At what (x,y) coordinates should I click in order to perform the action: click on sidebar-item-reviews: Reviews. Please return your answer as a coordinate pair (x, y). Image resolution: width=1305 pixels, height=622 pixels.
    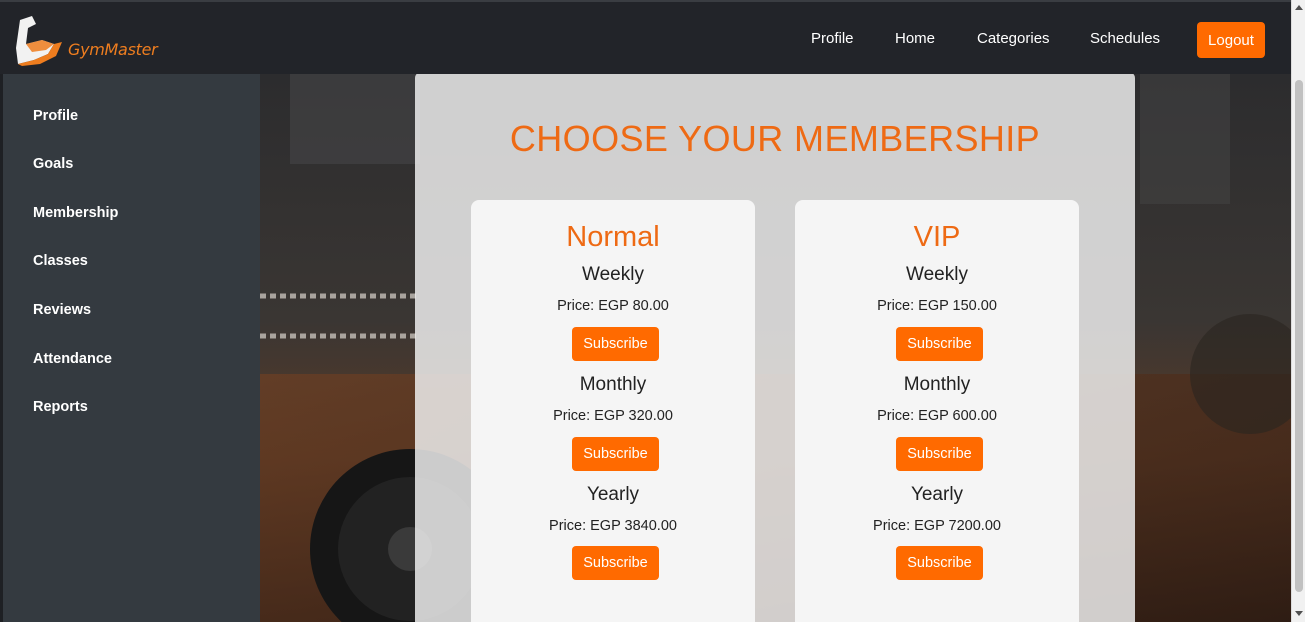
    Looking at the image, I should click on (62, 310).